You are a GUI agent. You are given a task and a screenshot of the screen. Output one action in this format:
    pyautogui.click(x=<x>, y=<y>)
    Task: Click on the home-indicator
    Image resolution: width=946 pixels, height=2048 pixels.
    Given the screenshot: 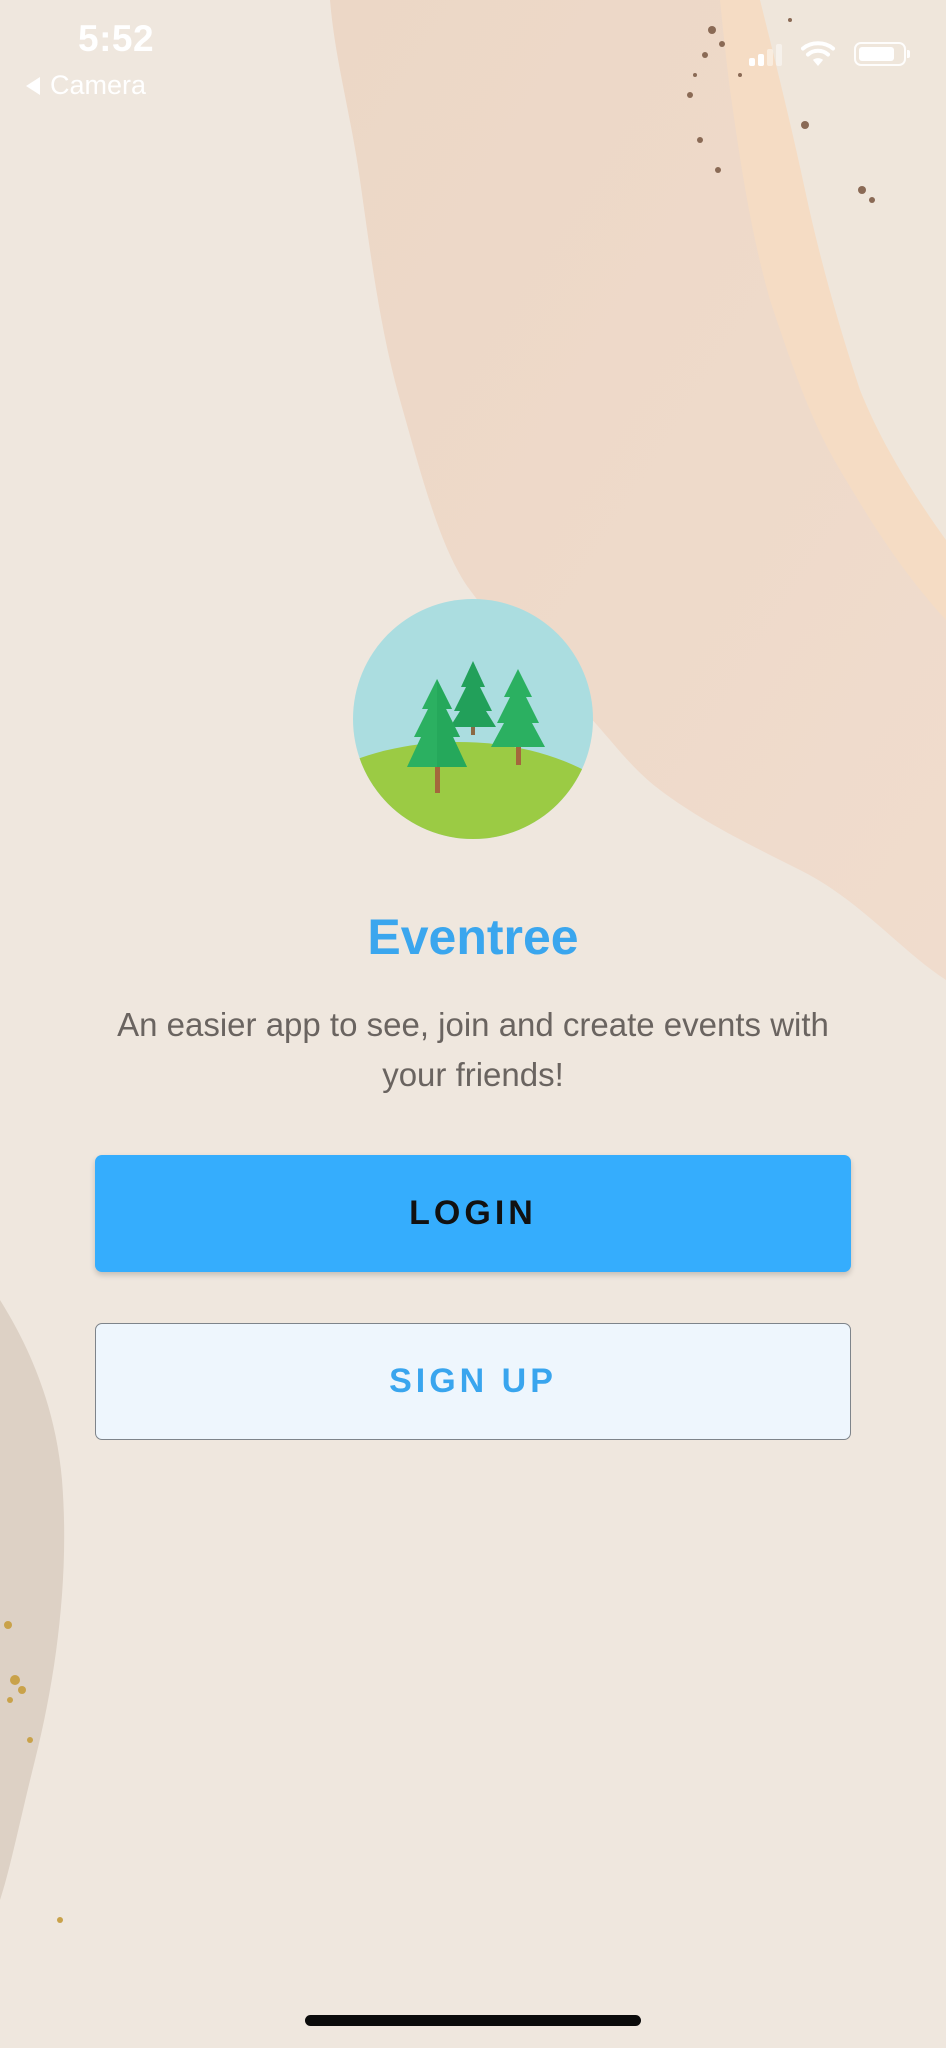 What is the action you would take?
    pyautogui.click(x=473, y=2020)
    